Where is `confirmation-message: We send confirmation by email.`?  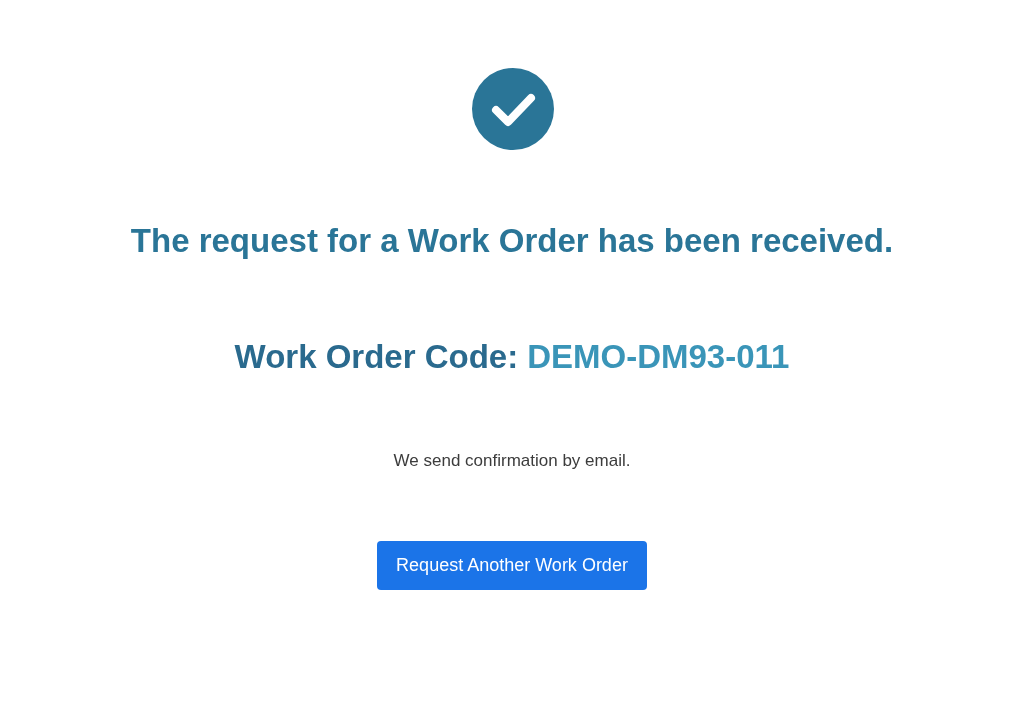 confirmation-message: We send confirmation by email. is located at coordinates (512, 461).